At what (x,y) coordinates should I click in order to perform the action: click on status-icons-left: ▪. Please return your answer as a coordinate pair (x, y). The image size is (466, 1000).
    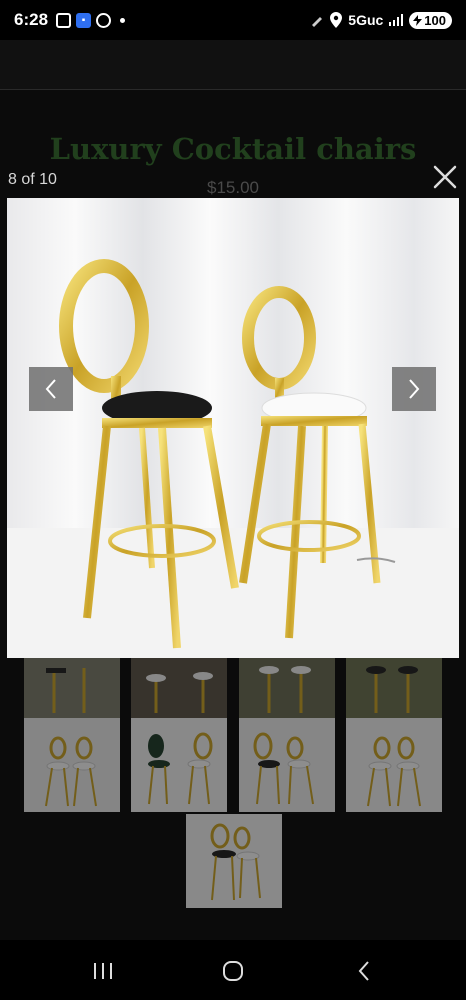
    Looking at the image, I should click on (91, 20).